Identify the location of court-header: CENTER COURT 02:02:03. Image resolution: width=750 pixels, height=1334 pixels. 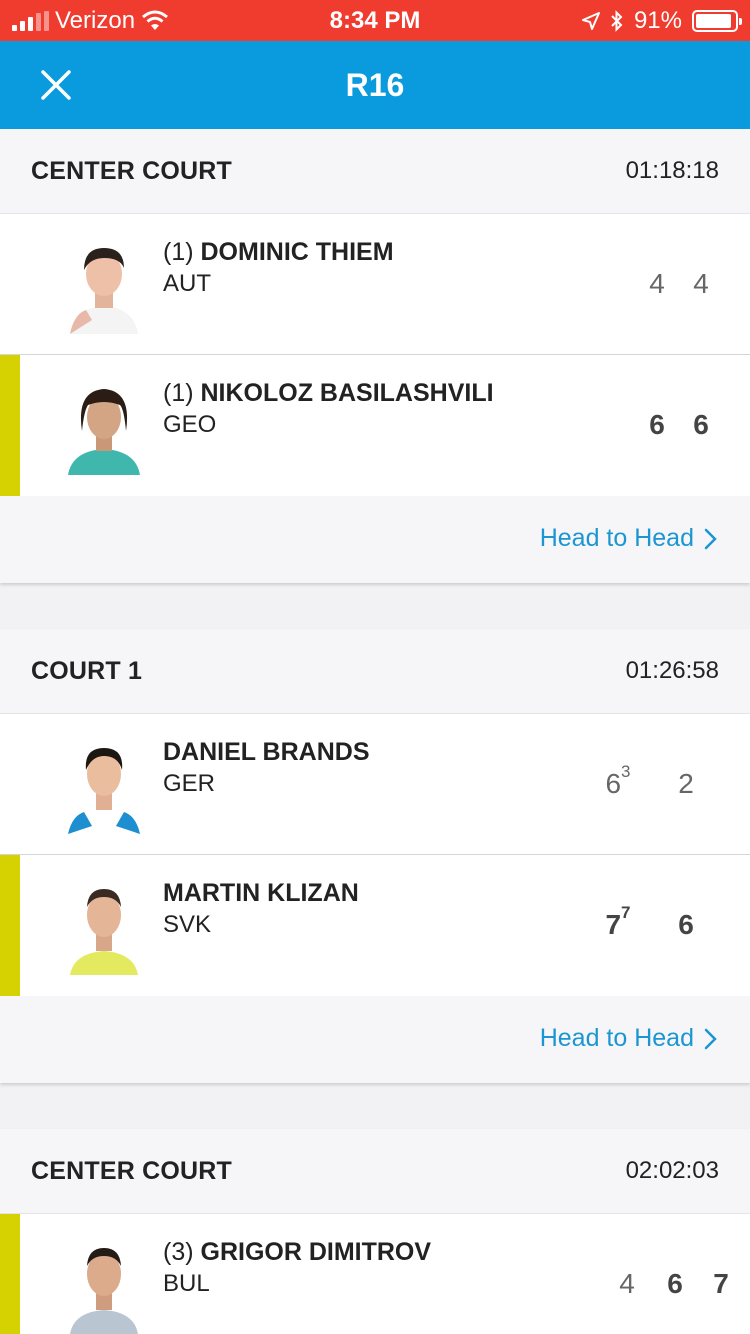
(375, 1171).